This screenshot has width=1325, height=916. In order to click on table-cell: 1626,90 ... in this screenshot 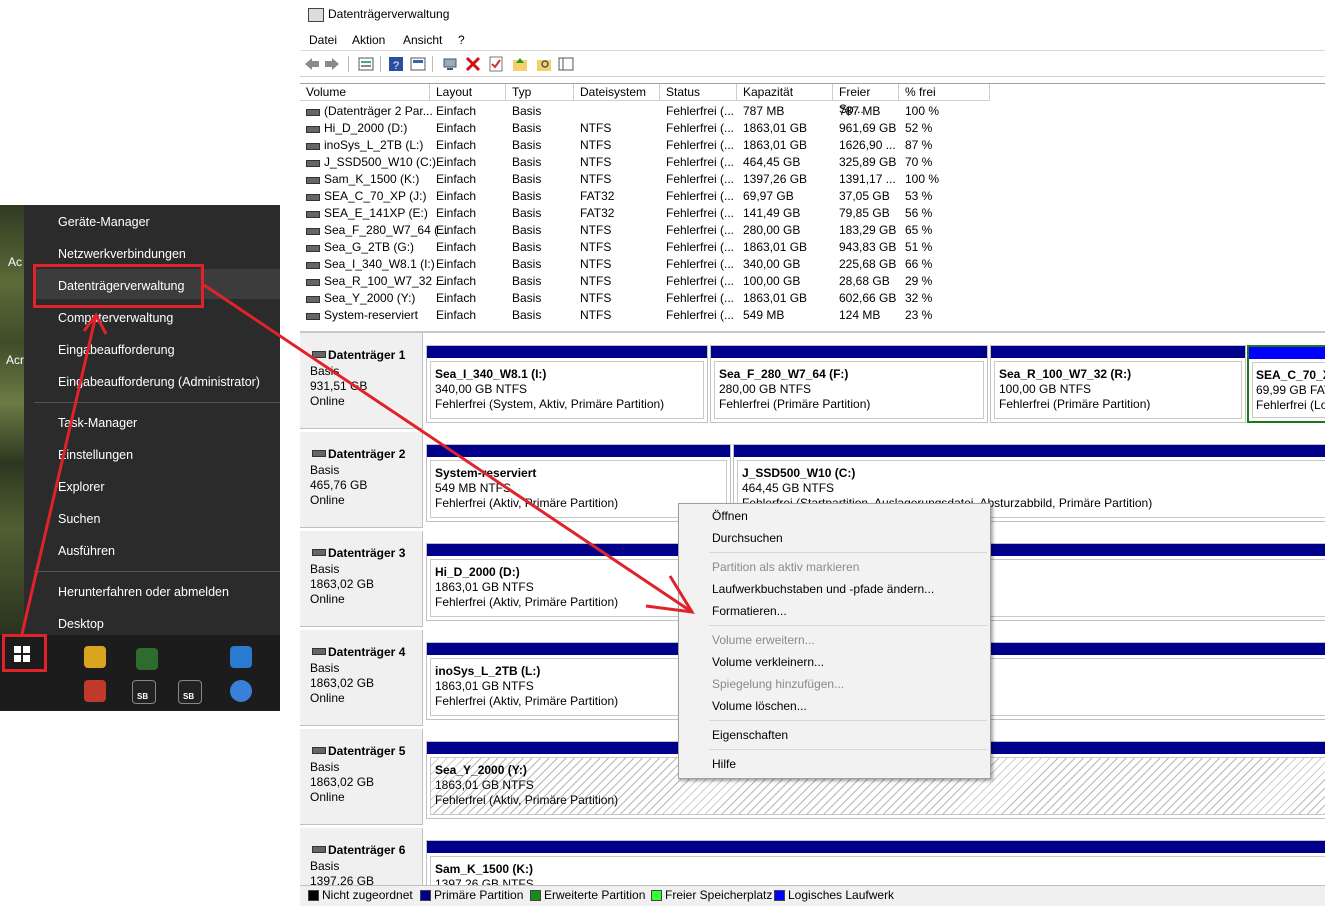, I will do `click(867, 145)`.